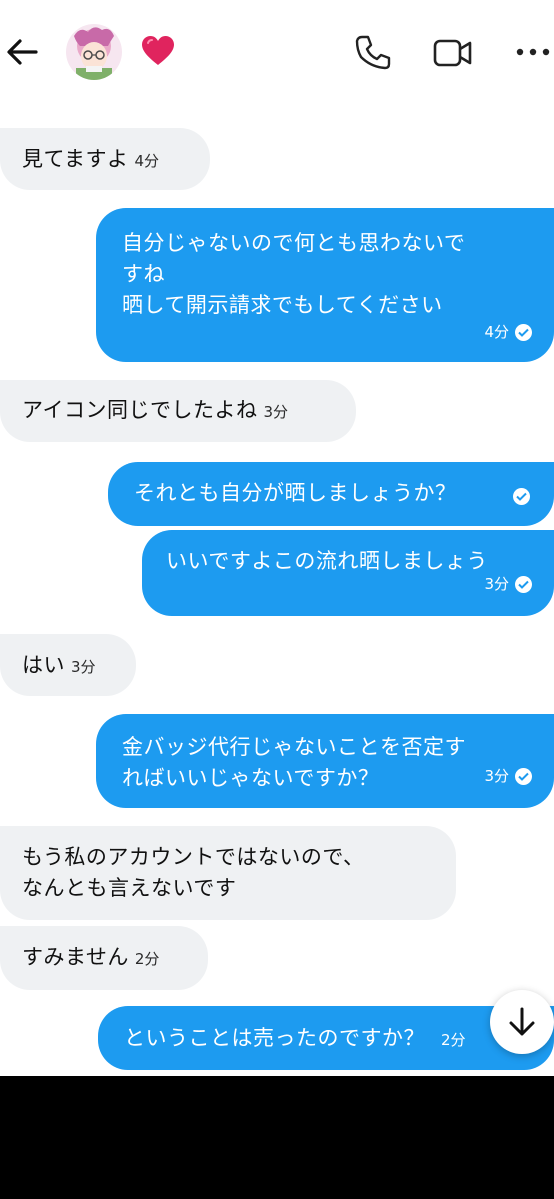 This screenshot has height=1199, width=554. Describe the element at coordinates (277, 1137) in the screenshot. I see `bottom-black-bar` at that location.